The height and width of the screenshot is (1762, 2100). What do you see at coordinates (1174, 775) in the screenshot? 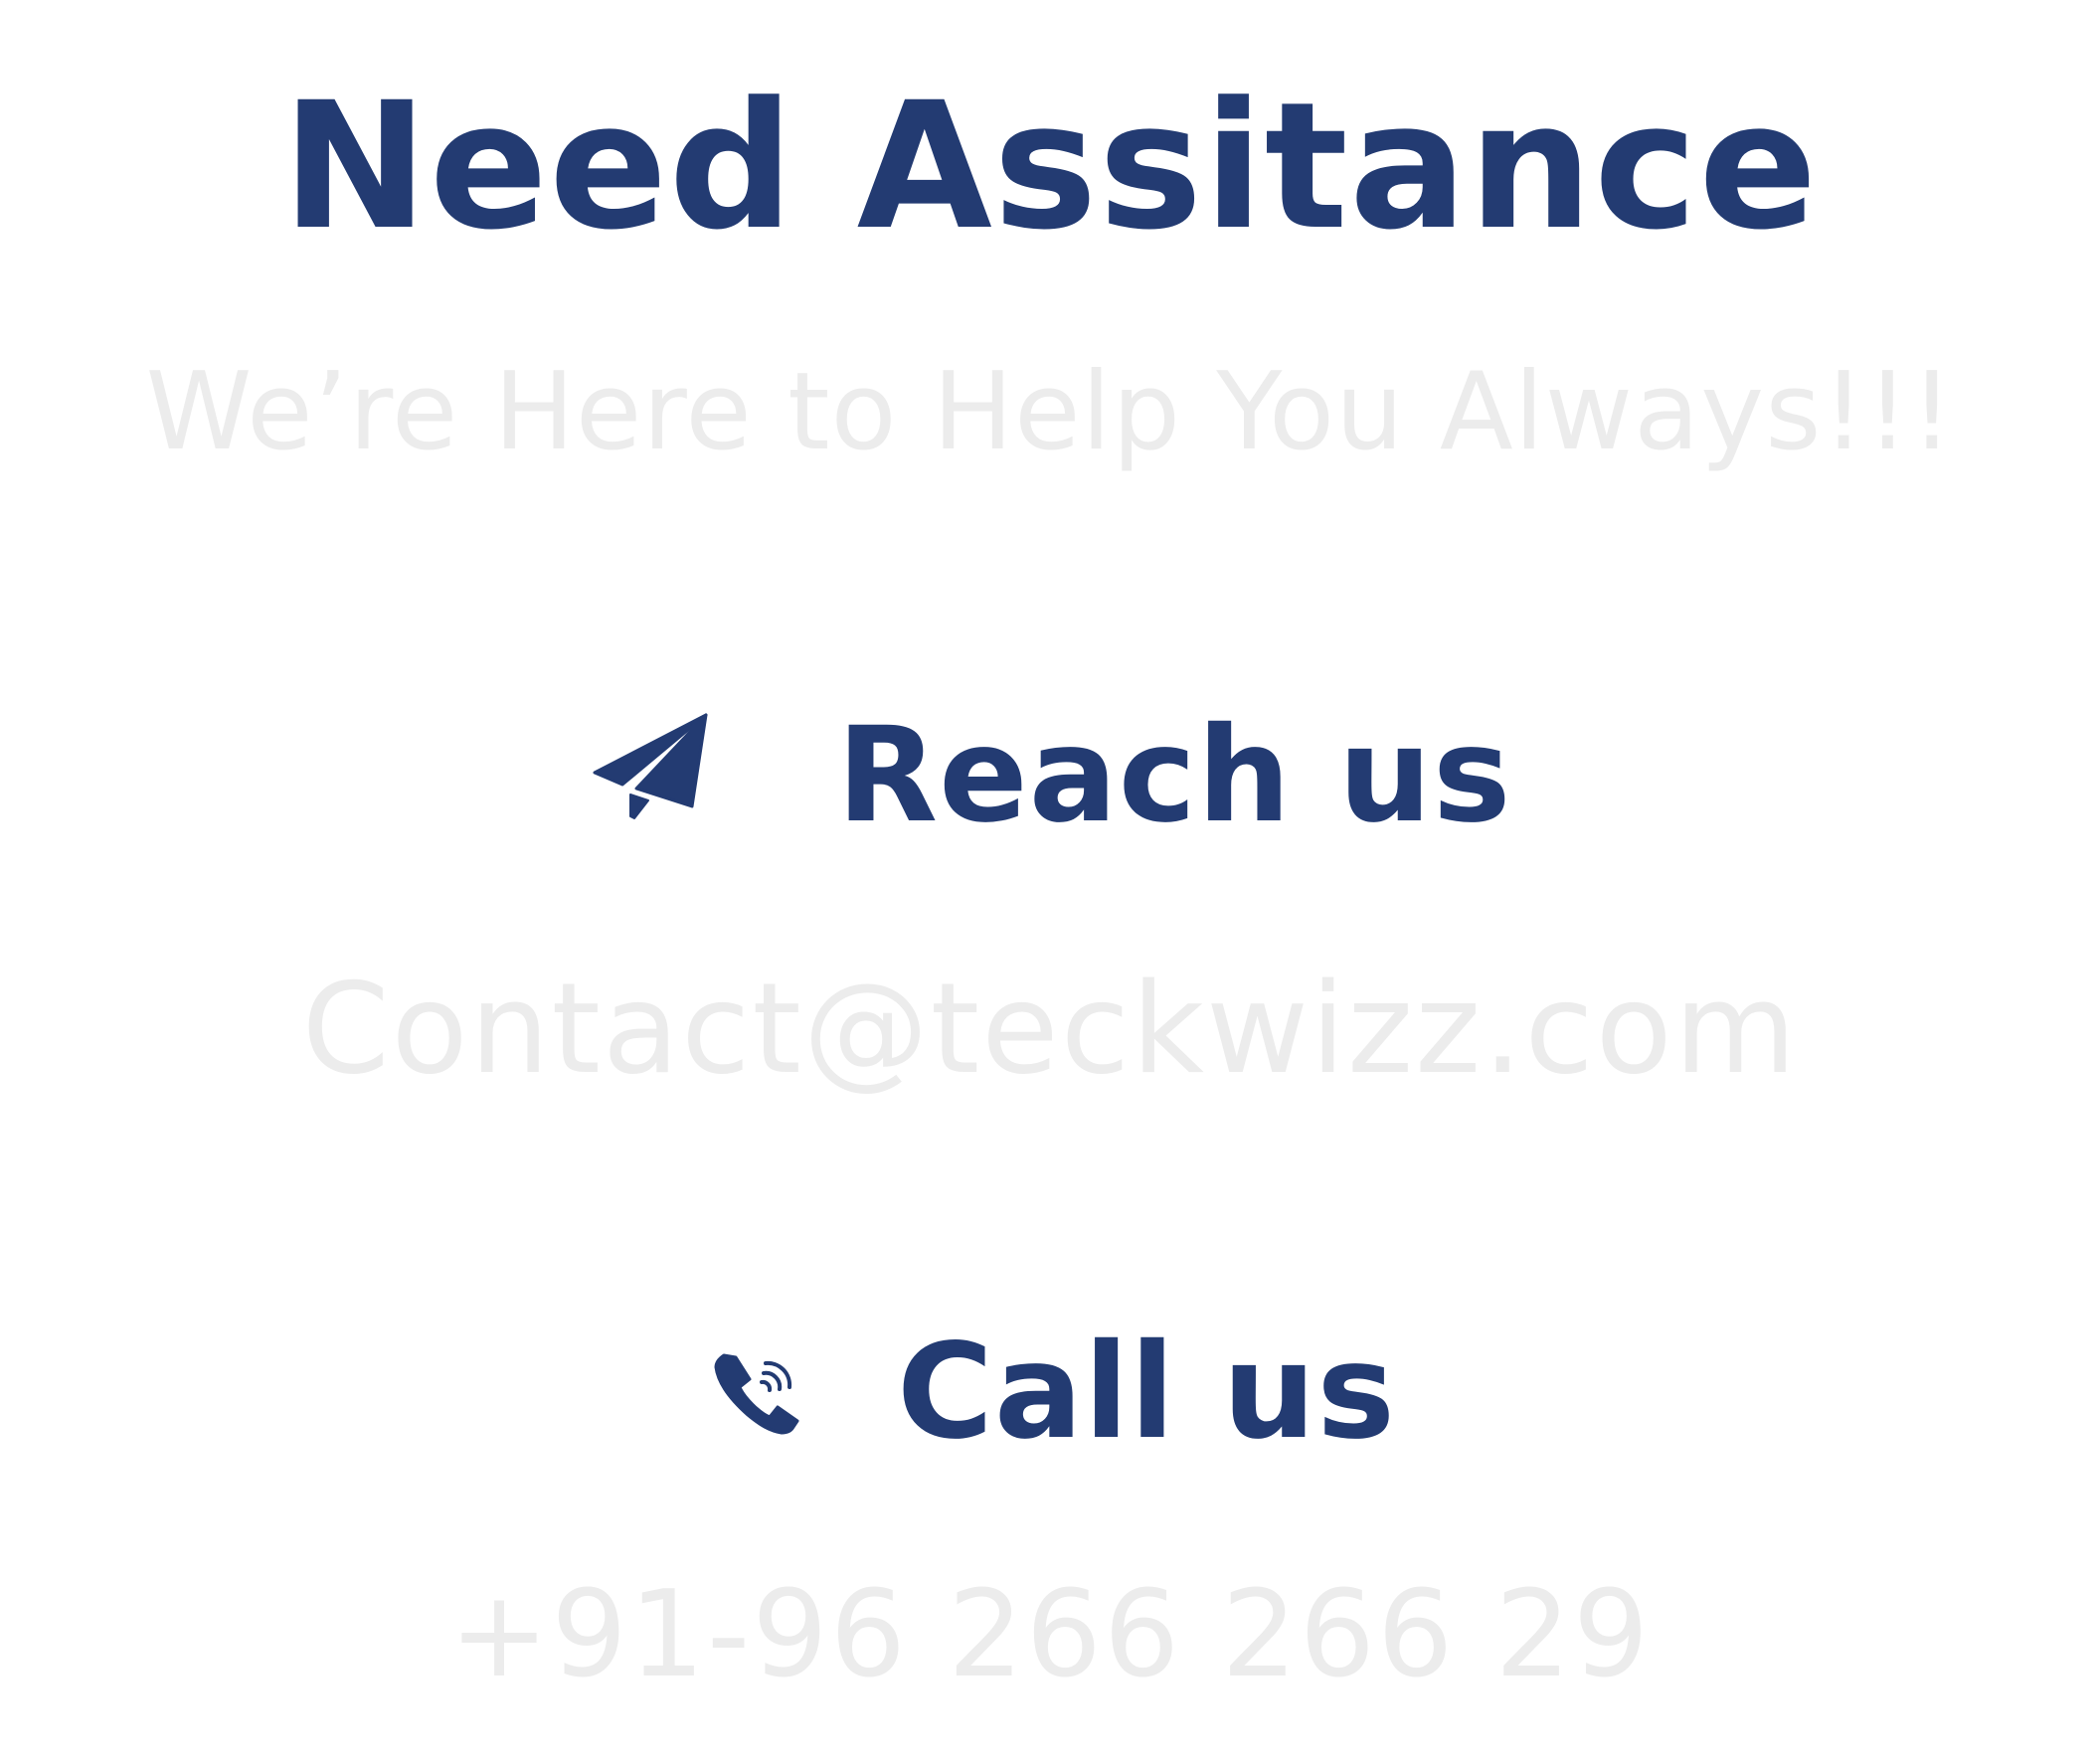
I see `reach-us-label: Reach us` at bounding box center [1174, 775].